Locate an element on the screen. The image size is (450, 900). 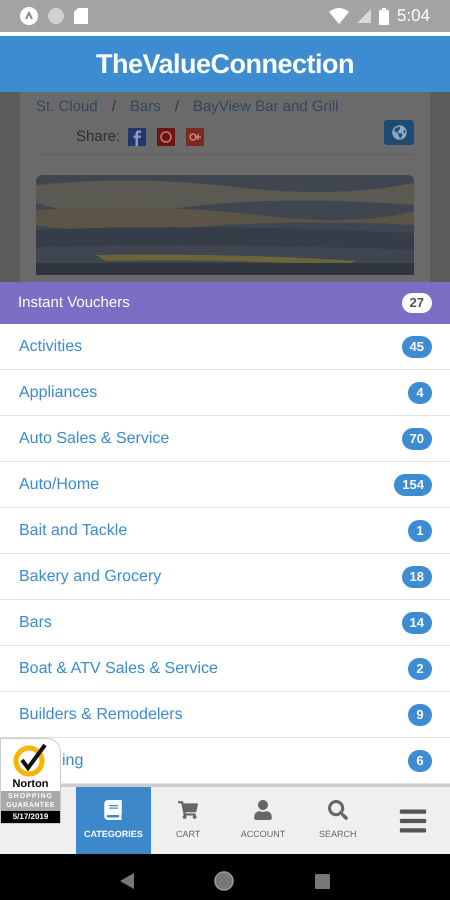
category-item: Auto Sales & Service 70 is located at coordinates (225, 439).